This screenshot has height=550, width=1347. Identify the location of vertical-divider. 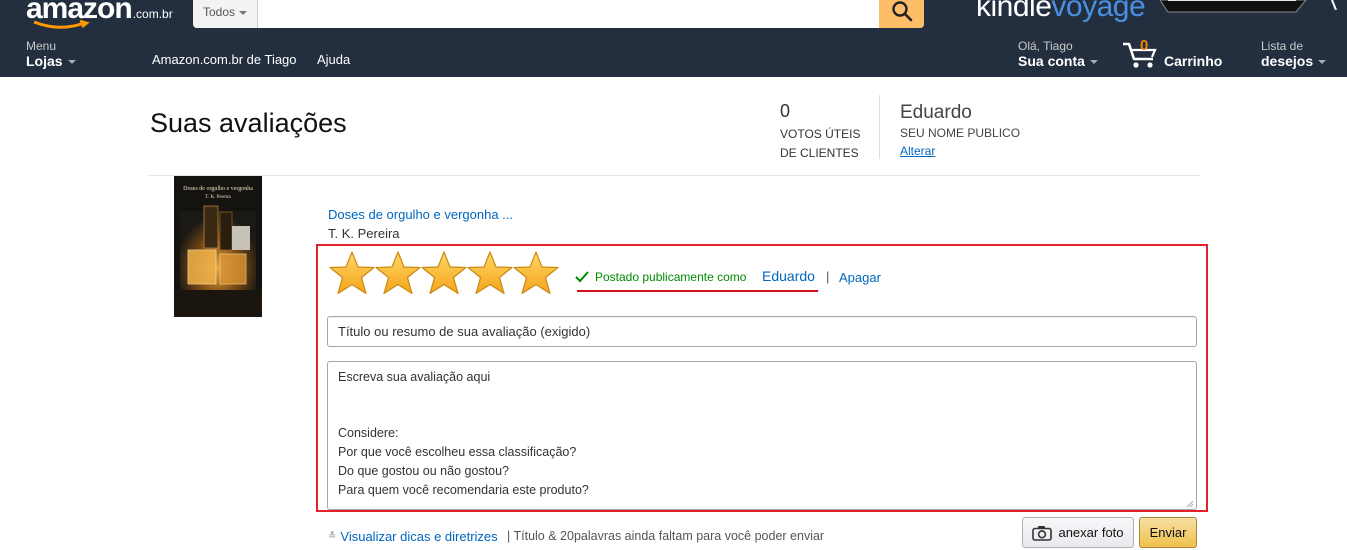
(879, 127).